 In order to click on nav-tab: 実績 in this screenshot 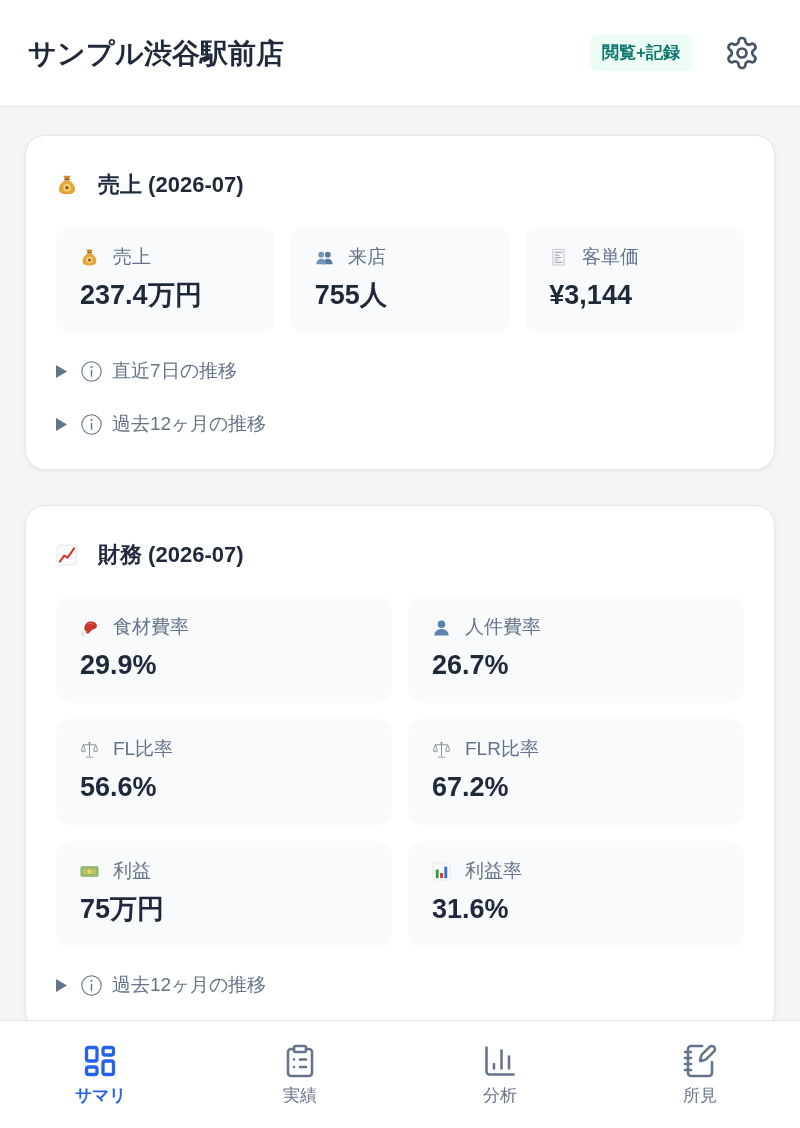, I will do `click(300, 1074)`.